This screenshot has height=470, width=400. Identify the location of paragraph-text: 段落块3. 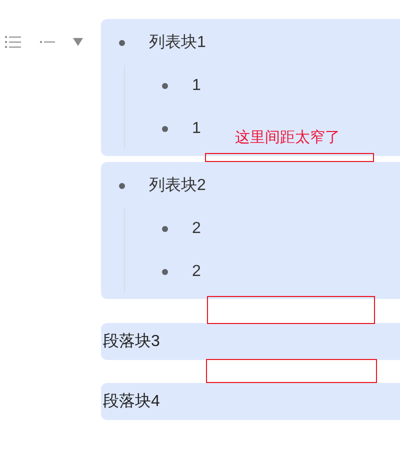
(131, 342).